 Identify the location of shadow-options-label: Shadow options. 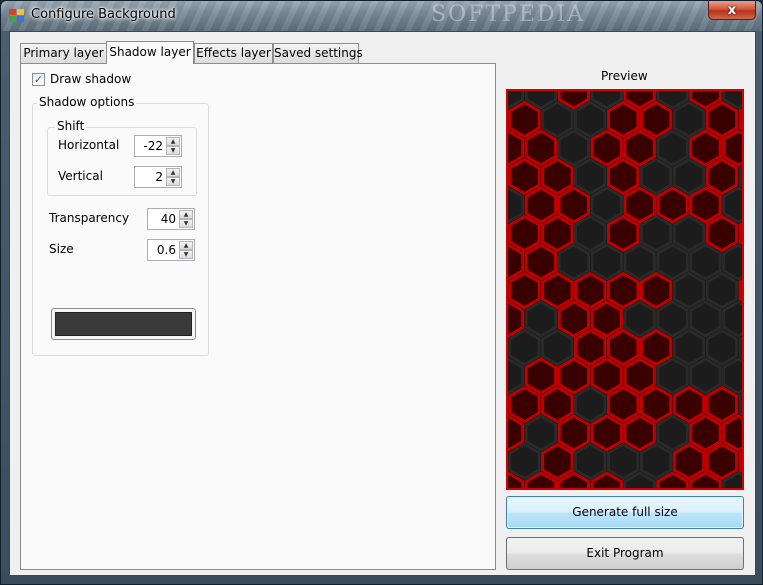
(87, 102).